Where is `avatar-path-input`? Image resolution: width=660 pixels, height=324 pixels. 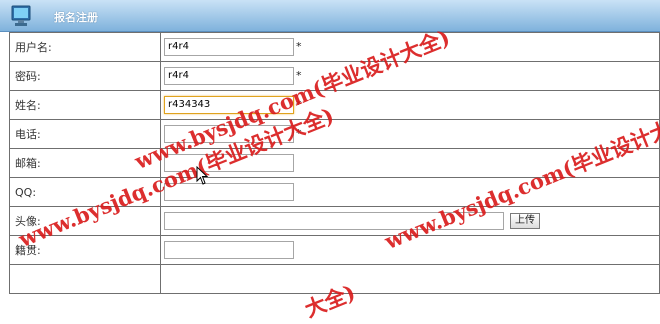
avatar-path-input is located at coordinates (334, 221).